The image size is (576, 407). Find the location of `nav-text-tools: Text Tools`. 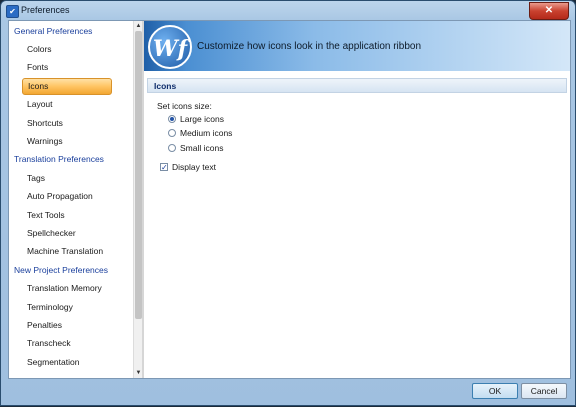

nav-text-tools: Text Tools is located at coordinates (46, 215).